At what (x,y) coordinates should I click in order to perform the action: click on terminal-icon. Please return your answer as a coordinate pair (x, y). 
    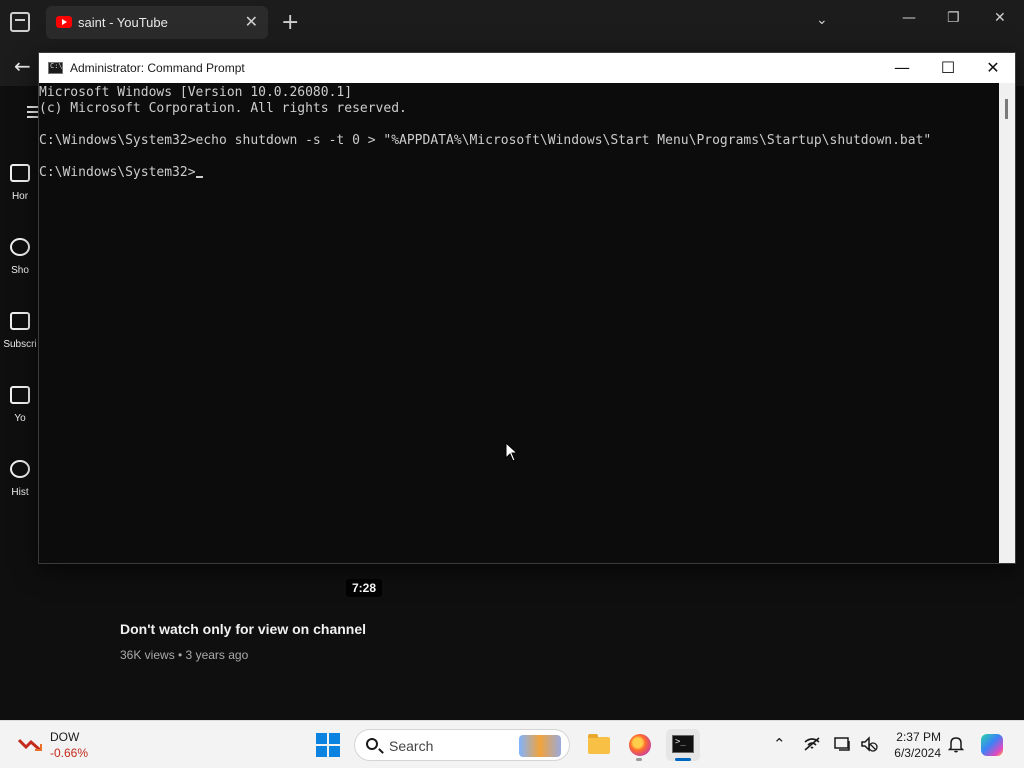
    Looking at the image, I should click on (683, 744).